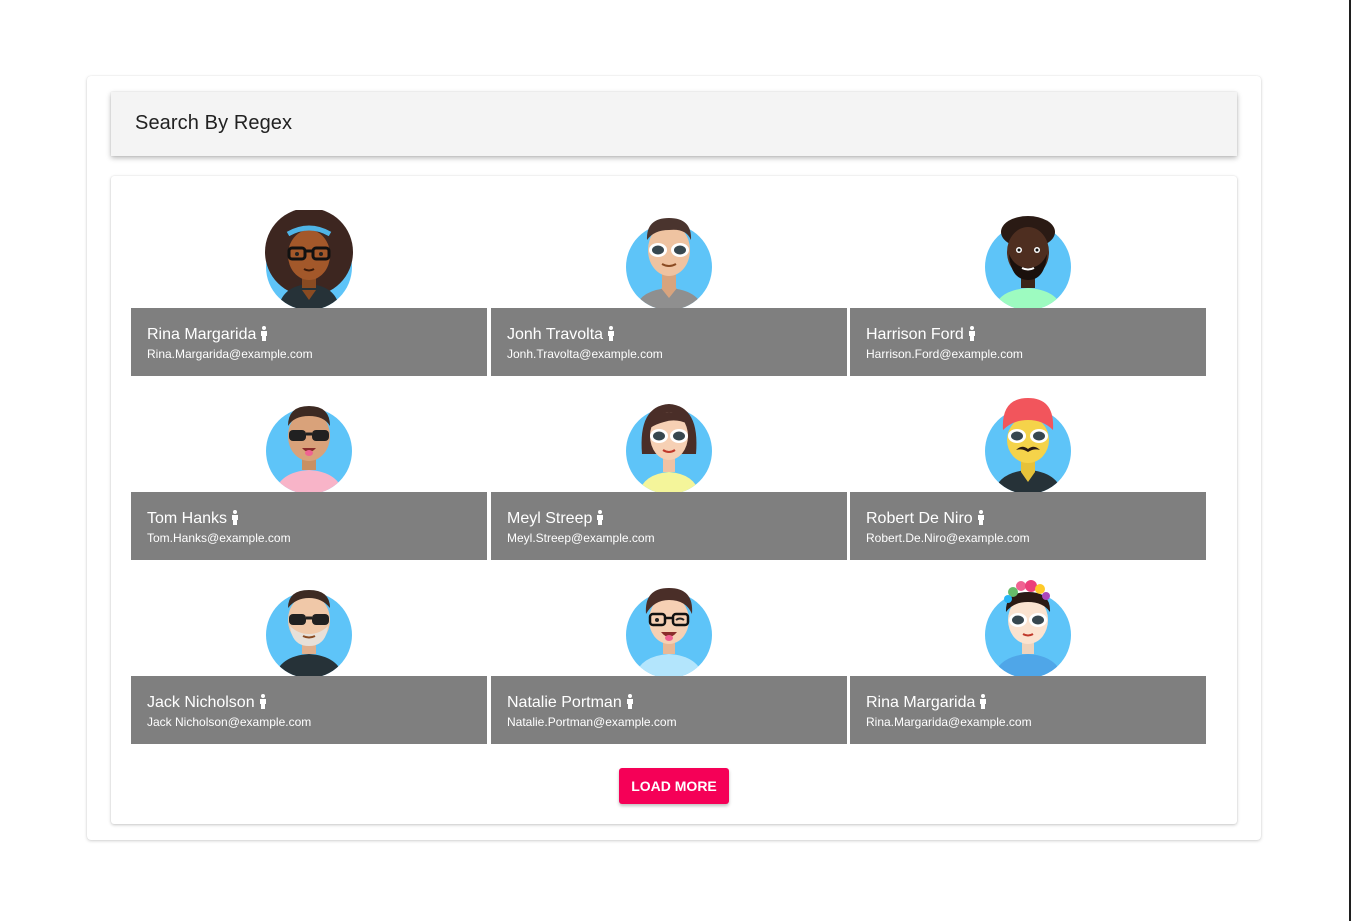 This screenshot has width=1351, height=921. What do you see at coordinates (214, 123) in the screenshot?
I see `page-title: Search By Regex` at bounding box center [214, 123].